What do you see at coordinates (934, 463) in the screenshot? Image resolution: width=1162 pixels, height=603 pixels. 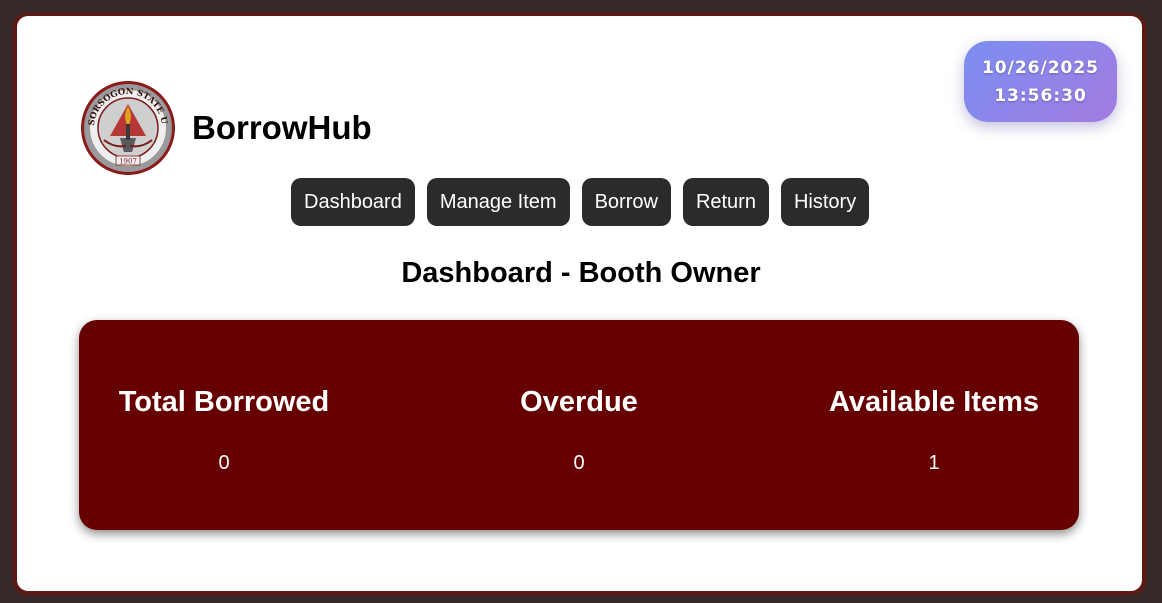 I see `stat-value: 1` at bounding box center [934, 463].